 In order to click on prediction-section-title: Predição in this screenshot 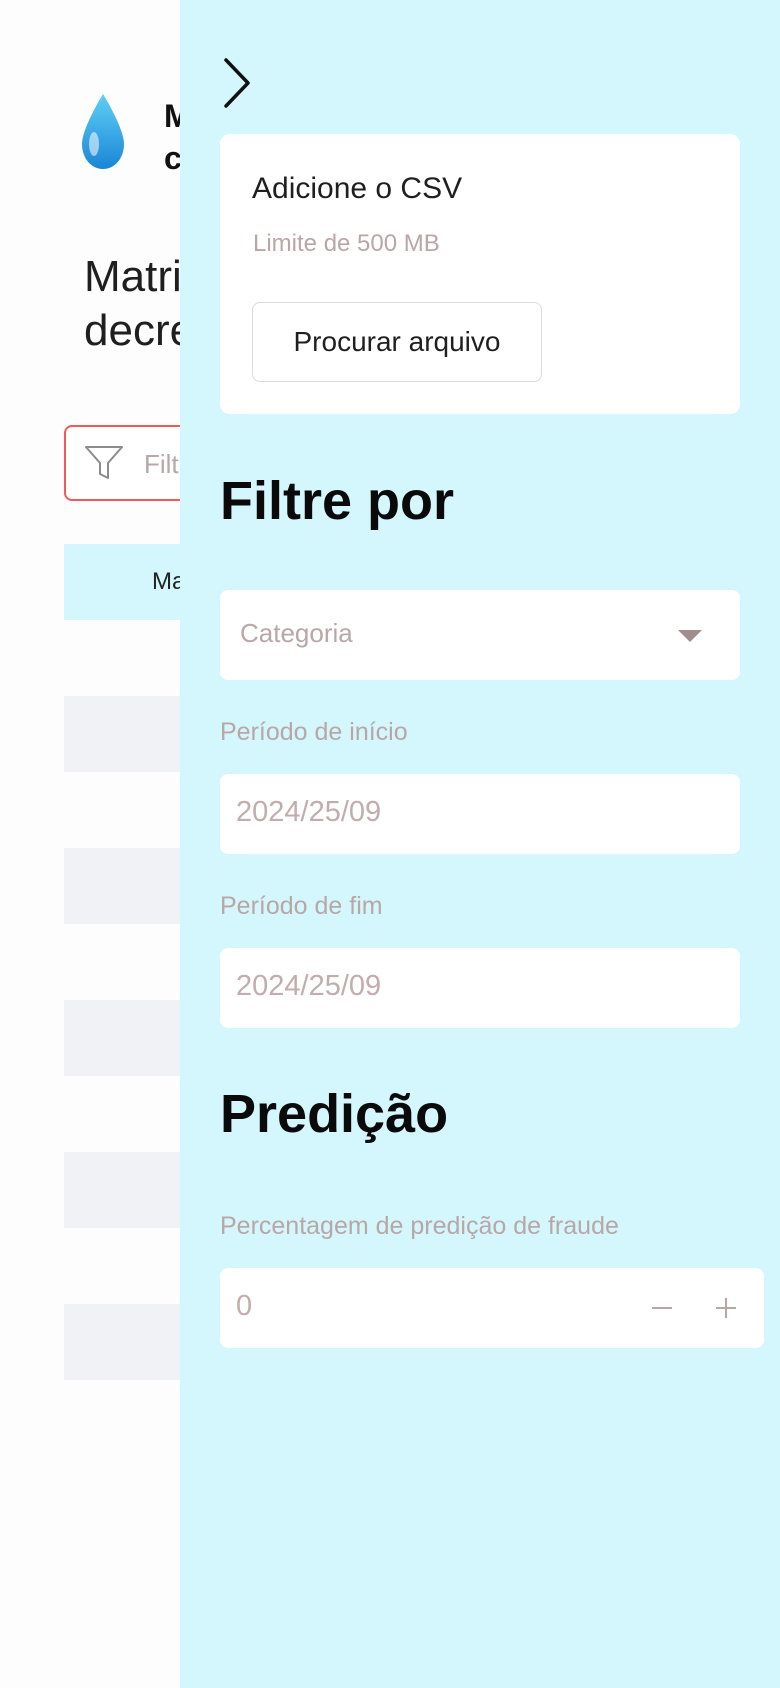, I will do `click(334, 1114)`.